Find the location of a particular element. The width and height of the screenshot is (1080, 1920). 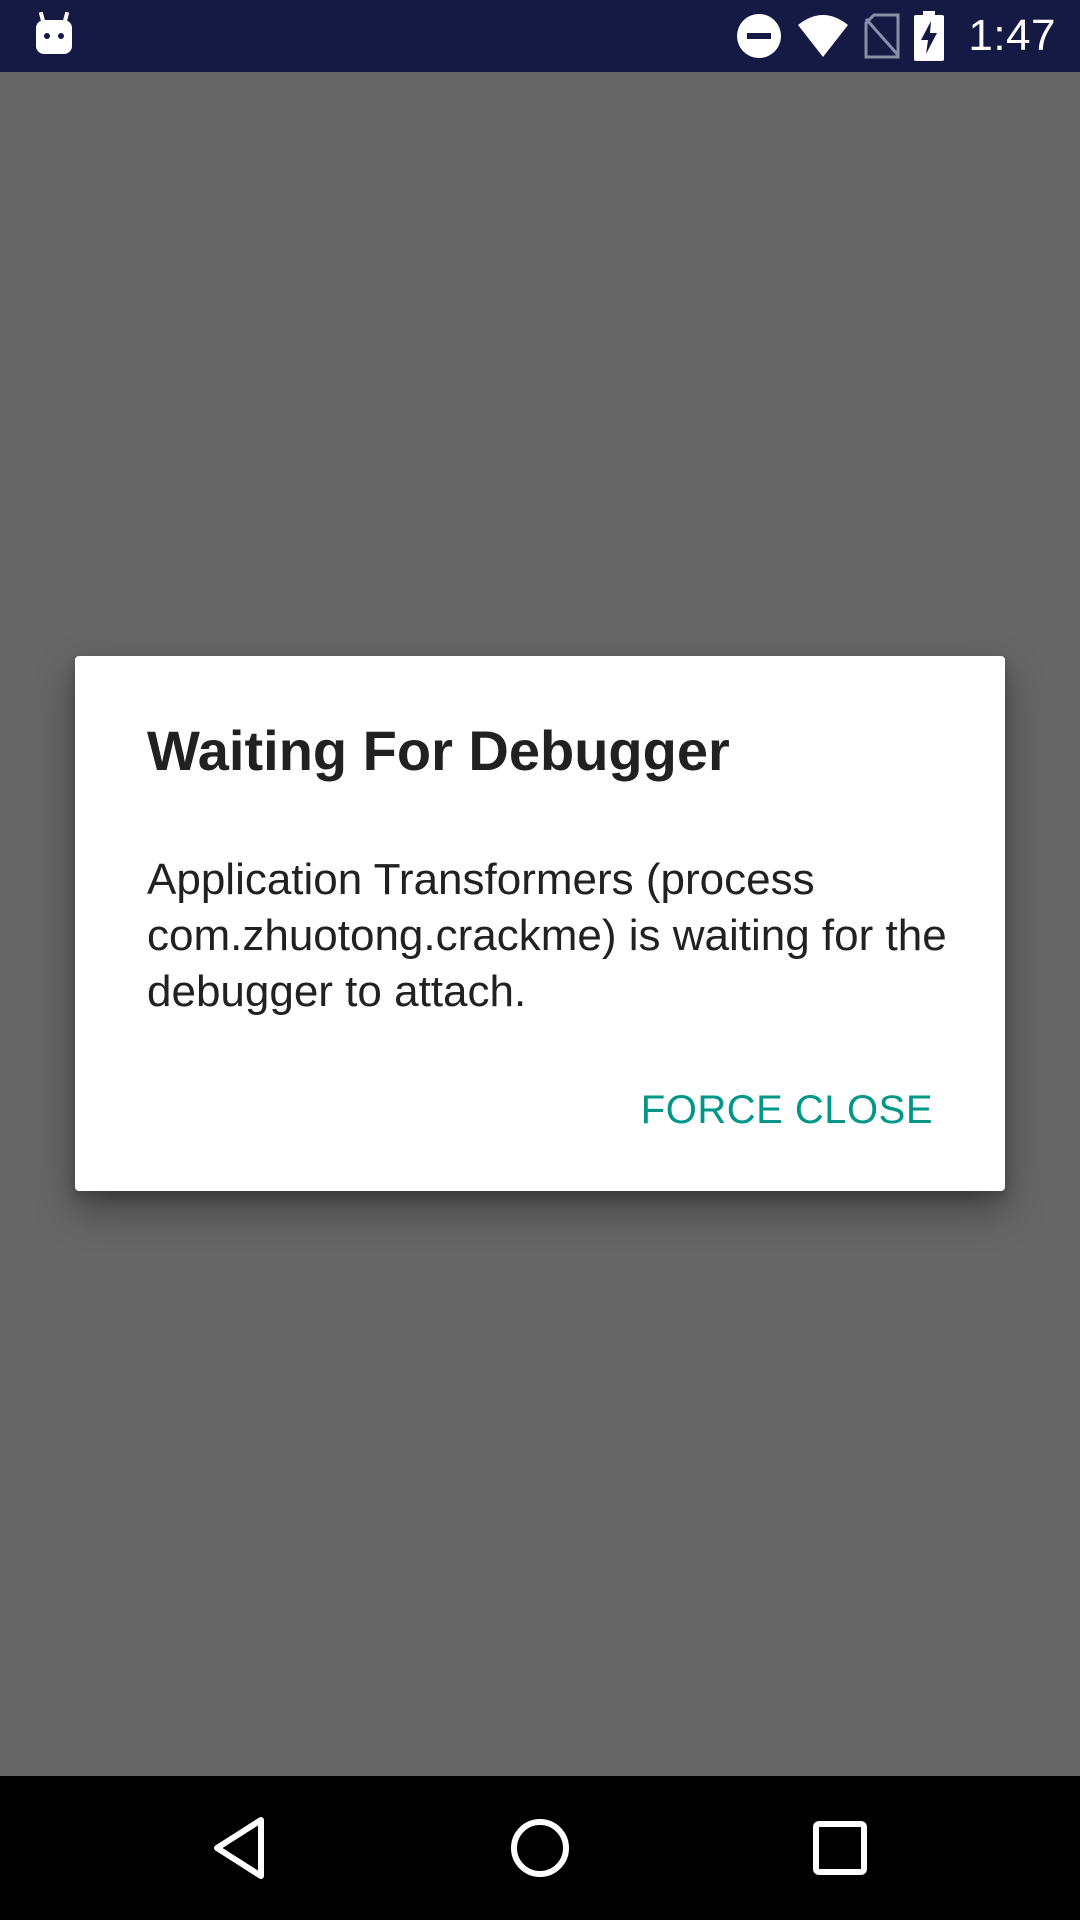

status-bar: 1:47 is located at coordinates (540, 36).